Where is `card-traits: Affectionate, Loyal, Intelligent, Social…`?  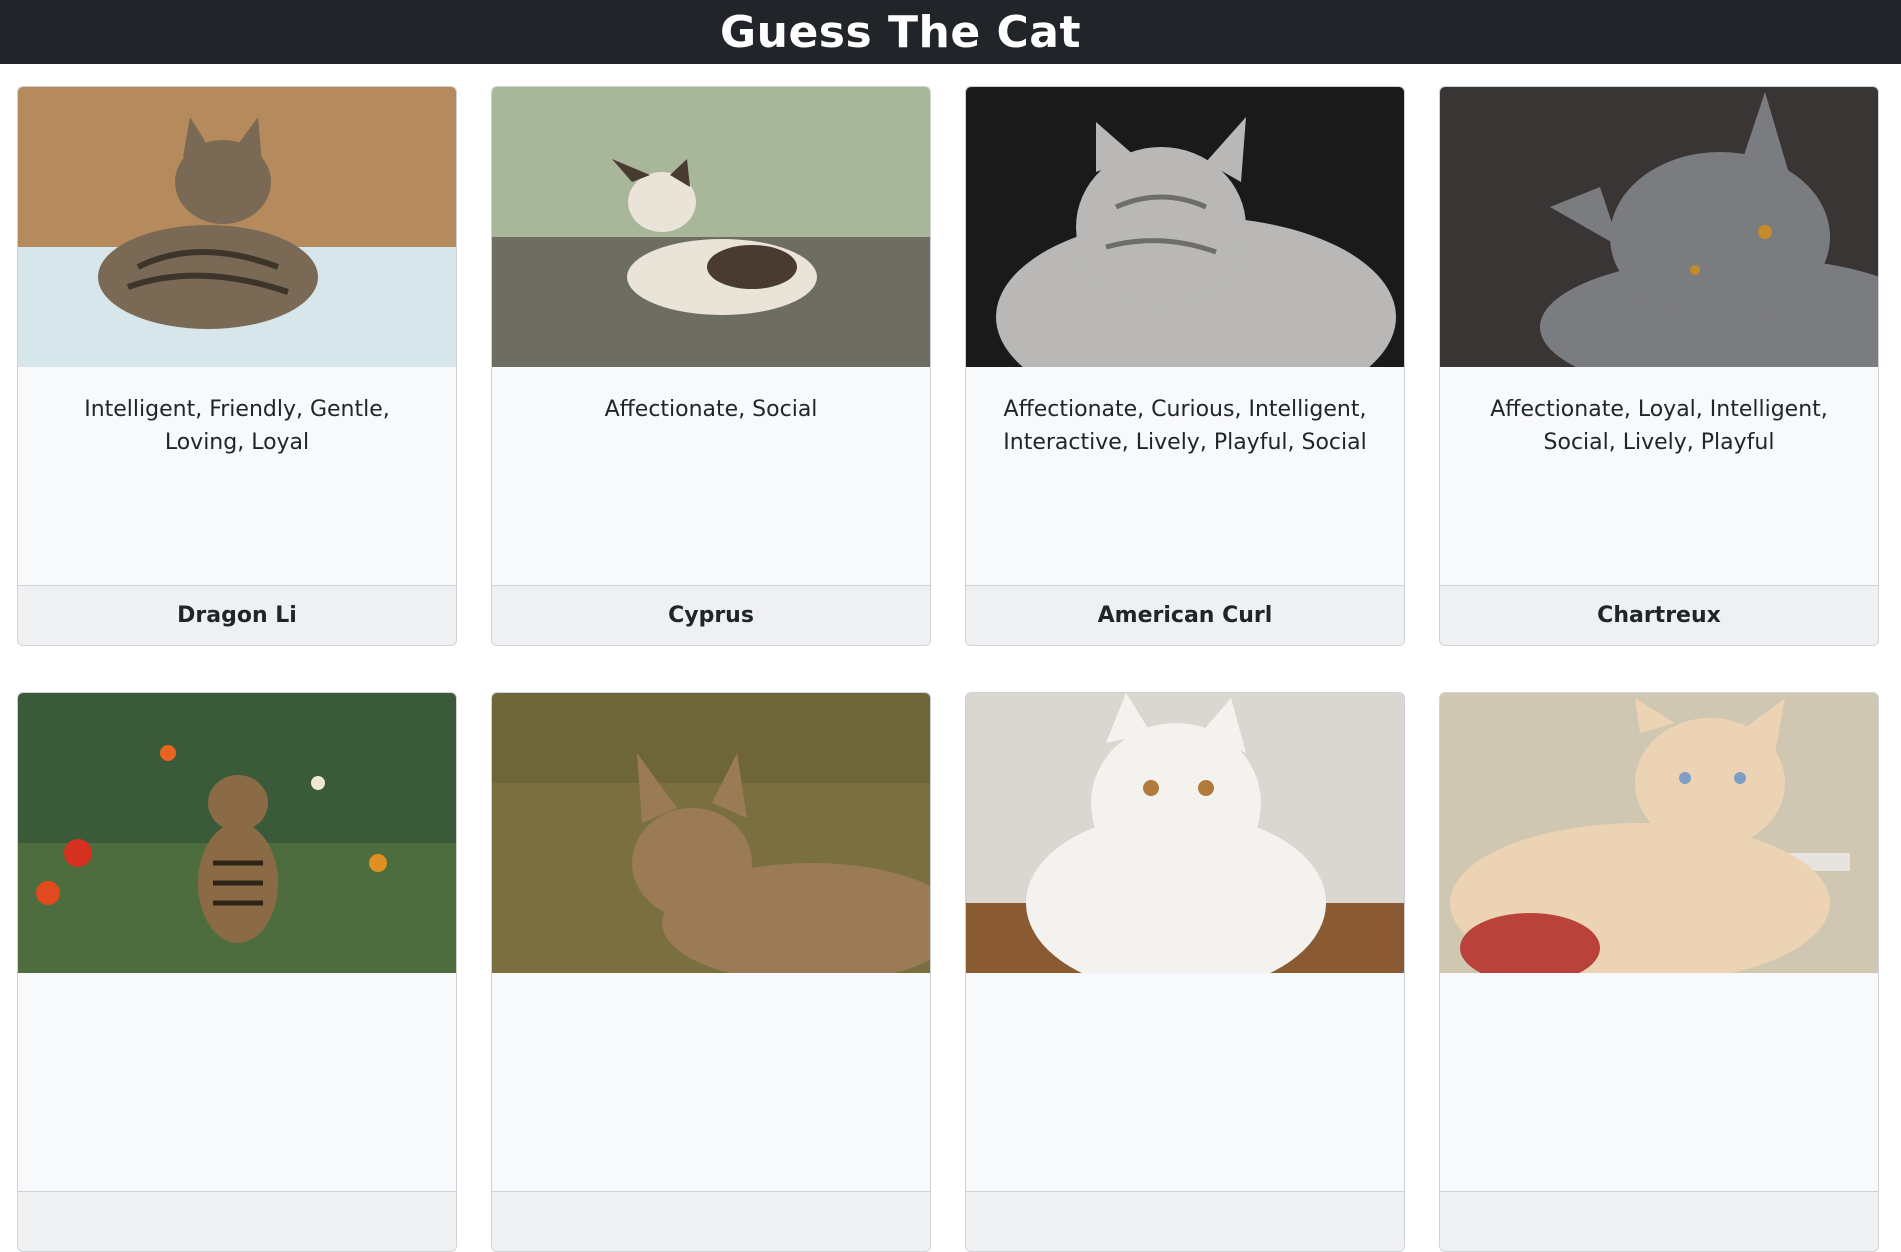 card-traits: Affectionate, Loyal, Intelligent, Social… is located at coordinates (1659, 476).